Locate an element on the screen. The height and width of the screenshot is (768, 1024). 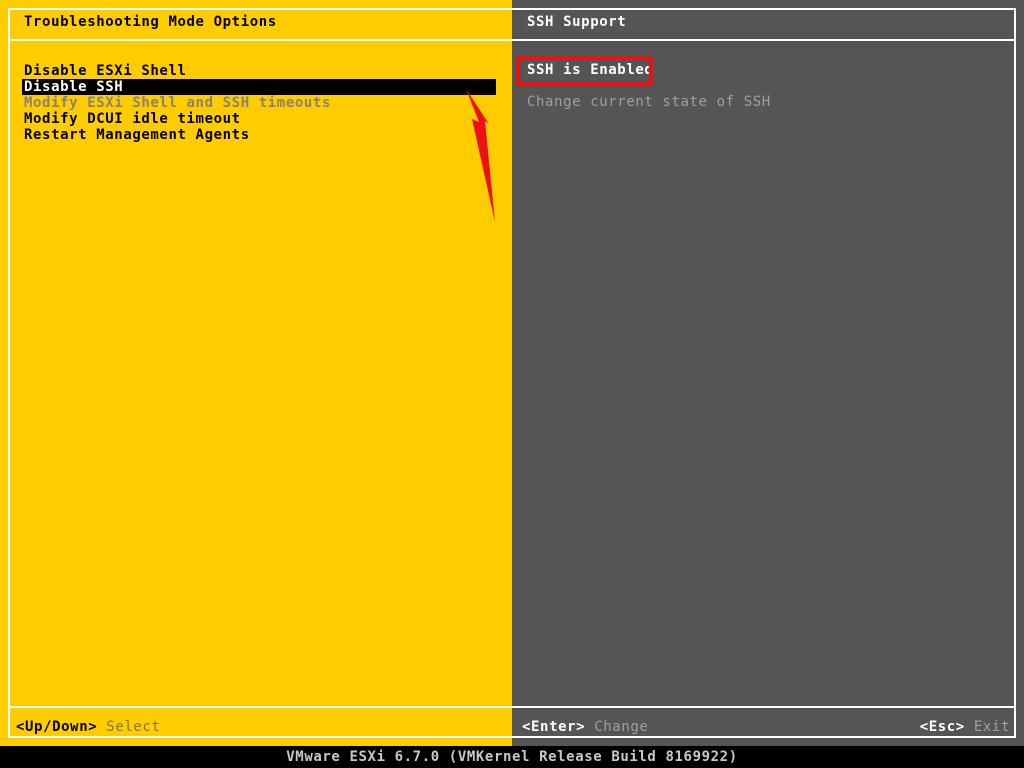
right-header-divider is located at coordinates (764, 40).